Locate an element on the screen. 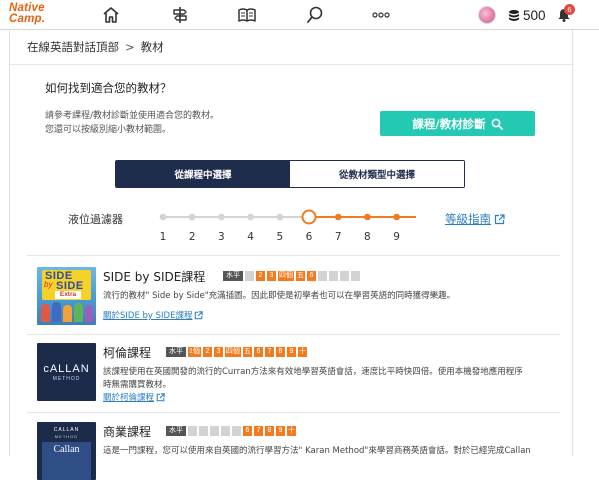  tab-by-material-type: 從教材類型中選擇 is located at coordinates (377, 174).